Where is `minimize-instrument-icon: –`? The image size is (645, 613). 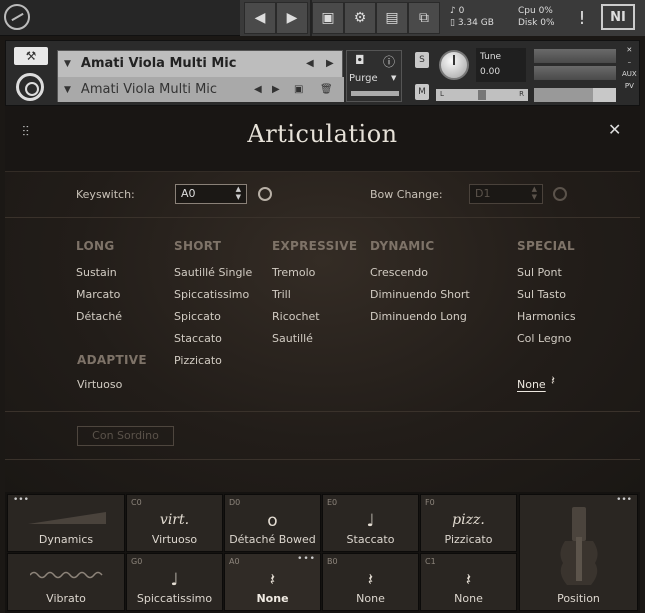 minimize-instrument-icon: – is located at coordinates (629, 62).